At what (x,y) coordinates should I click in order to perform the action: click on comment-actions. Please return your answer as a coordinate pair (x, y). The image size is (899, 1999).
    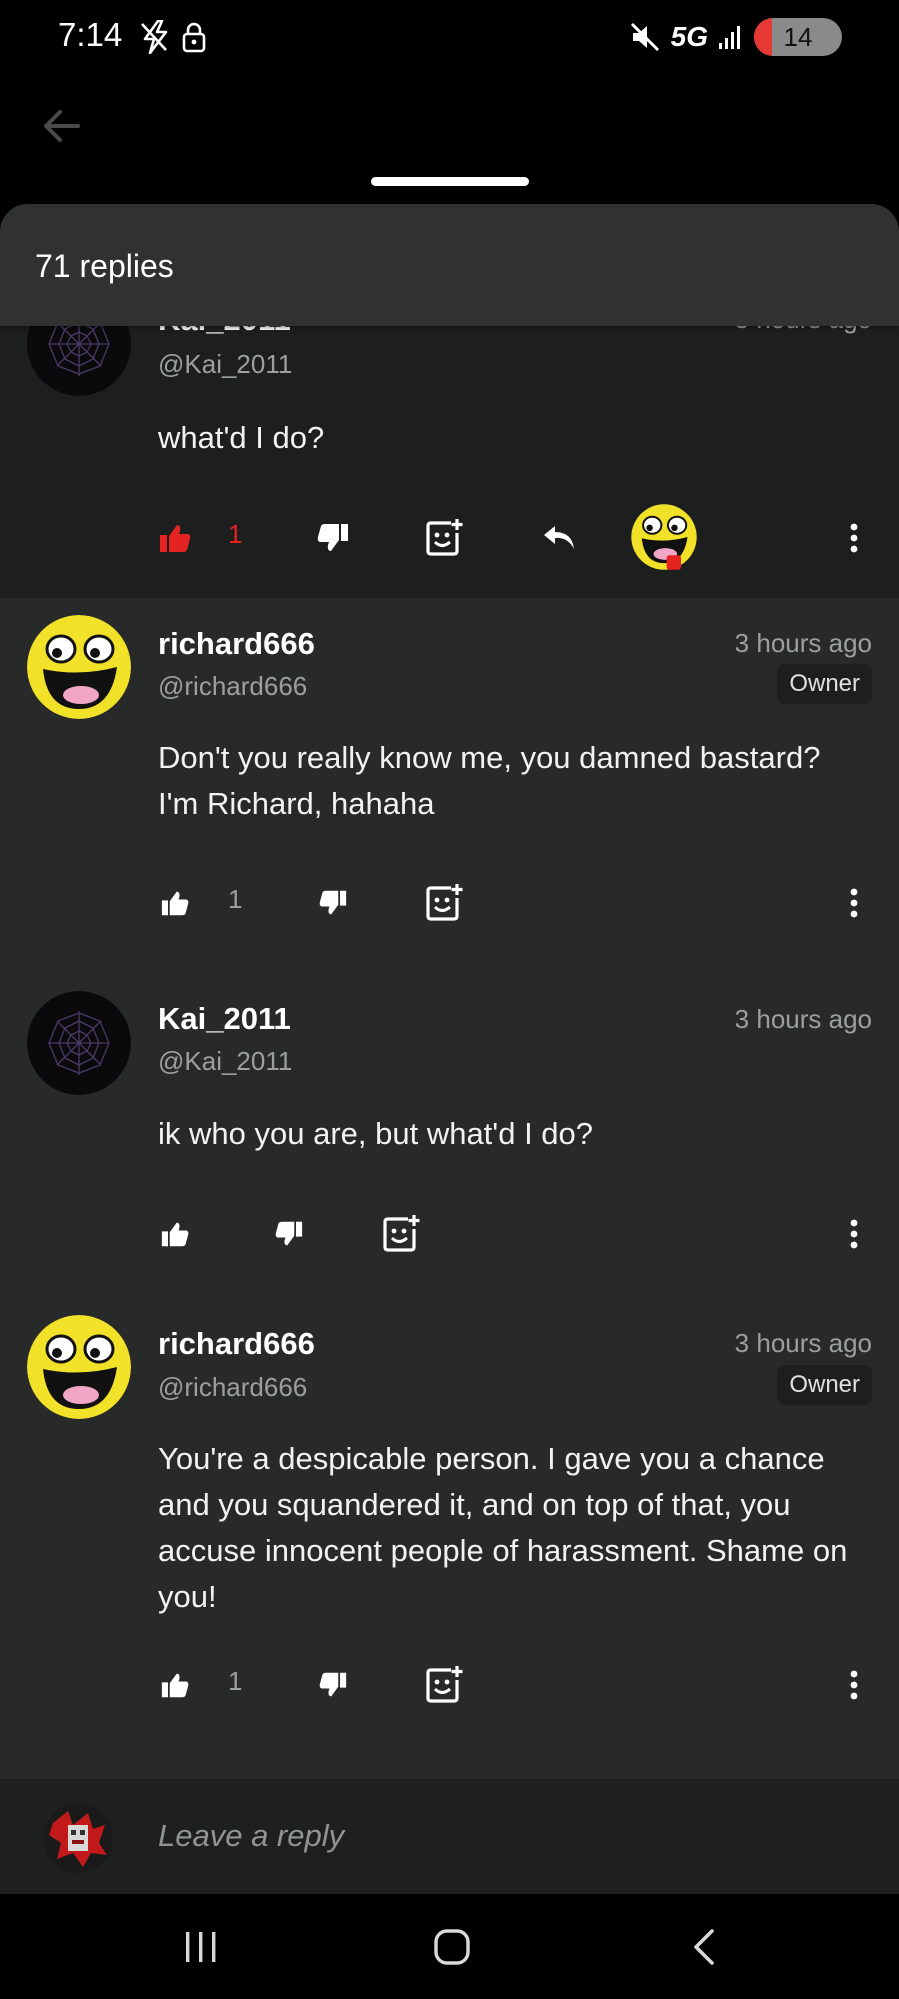
    Looking at the image, I should click on (449, 1235).